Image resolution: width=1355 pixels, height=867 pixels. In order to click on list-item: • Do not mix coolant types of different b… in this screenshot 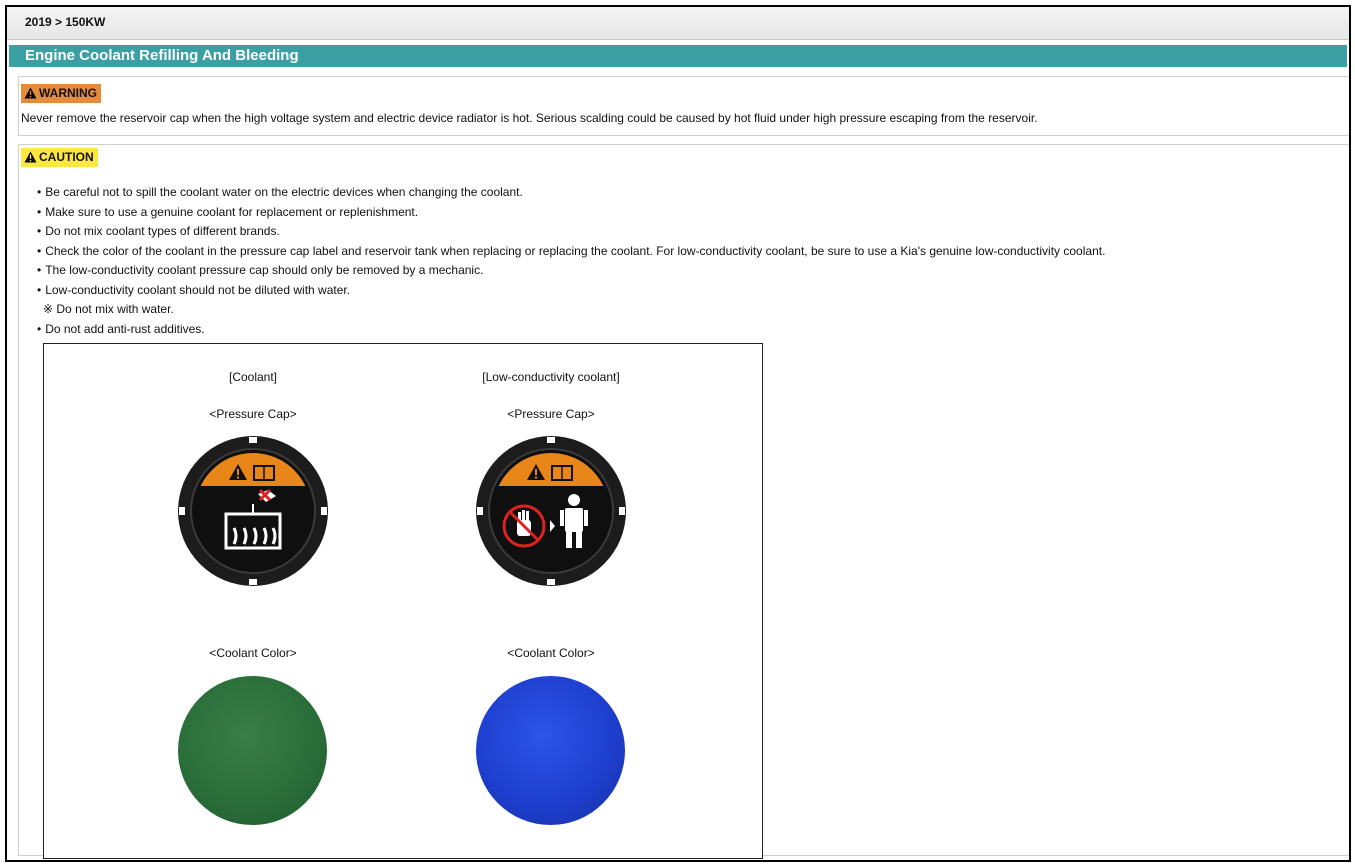, I will do `click(158, 231)`.